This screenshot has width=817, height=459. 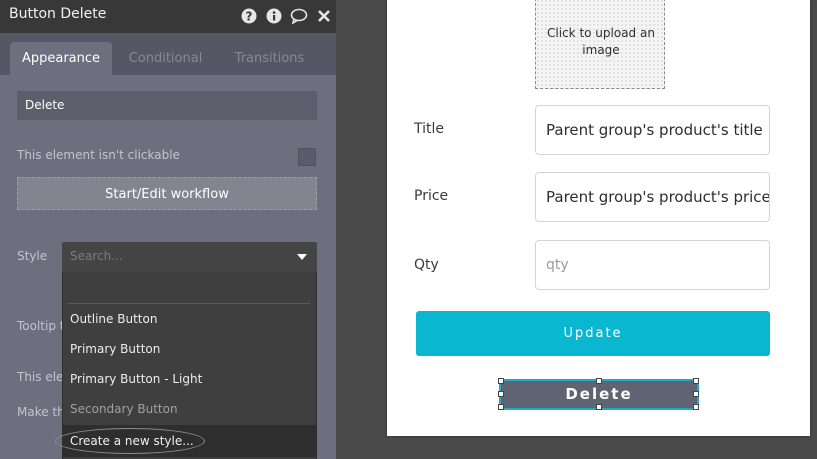 What do you see at coordinates (168, 16) in the screenshot?
I see `panel-header: Button Delete ?` at bounding box center [168, 16].